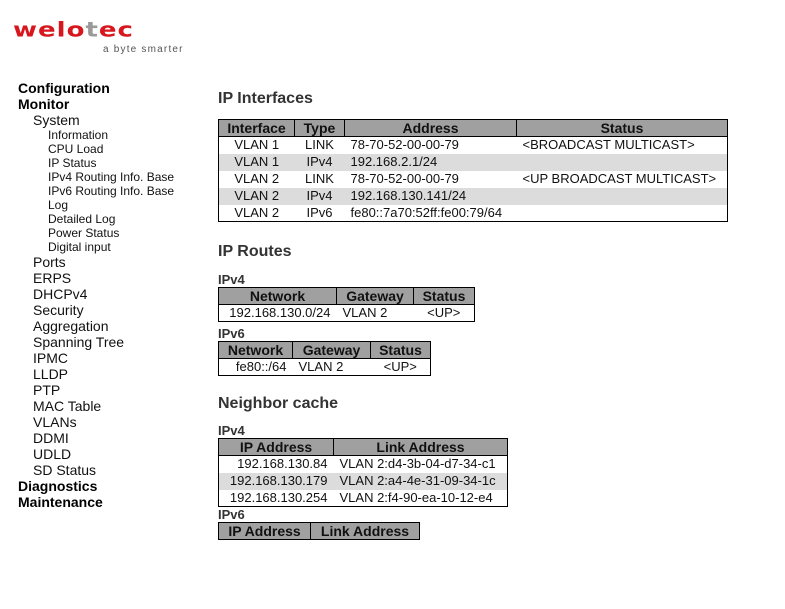 Image resolution: width=785 pixels, height=609 pixels. Describe the element at coordinates (113, 247) in the screenshot. I see `nav-item-digital-input: Digital input` at that location.